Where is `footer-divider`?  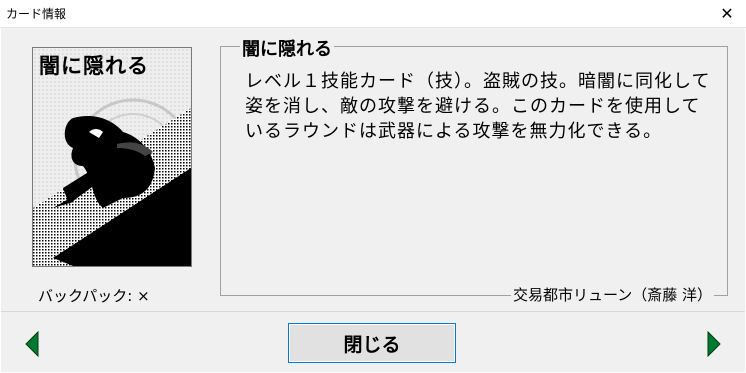 footer-divider is located at coordinates (373, 311).